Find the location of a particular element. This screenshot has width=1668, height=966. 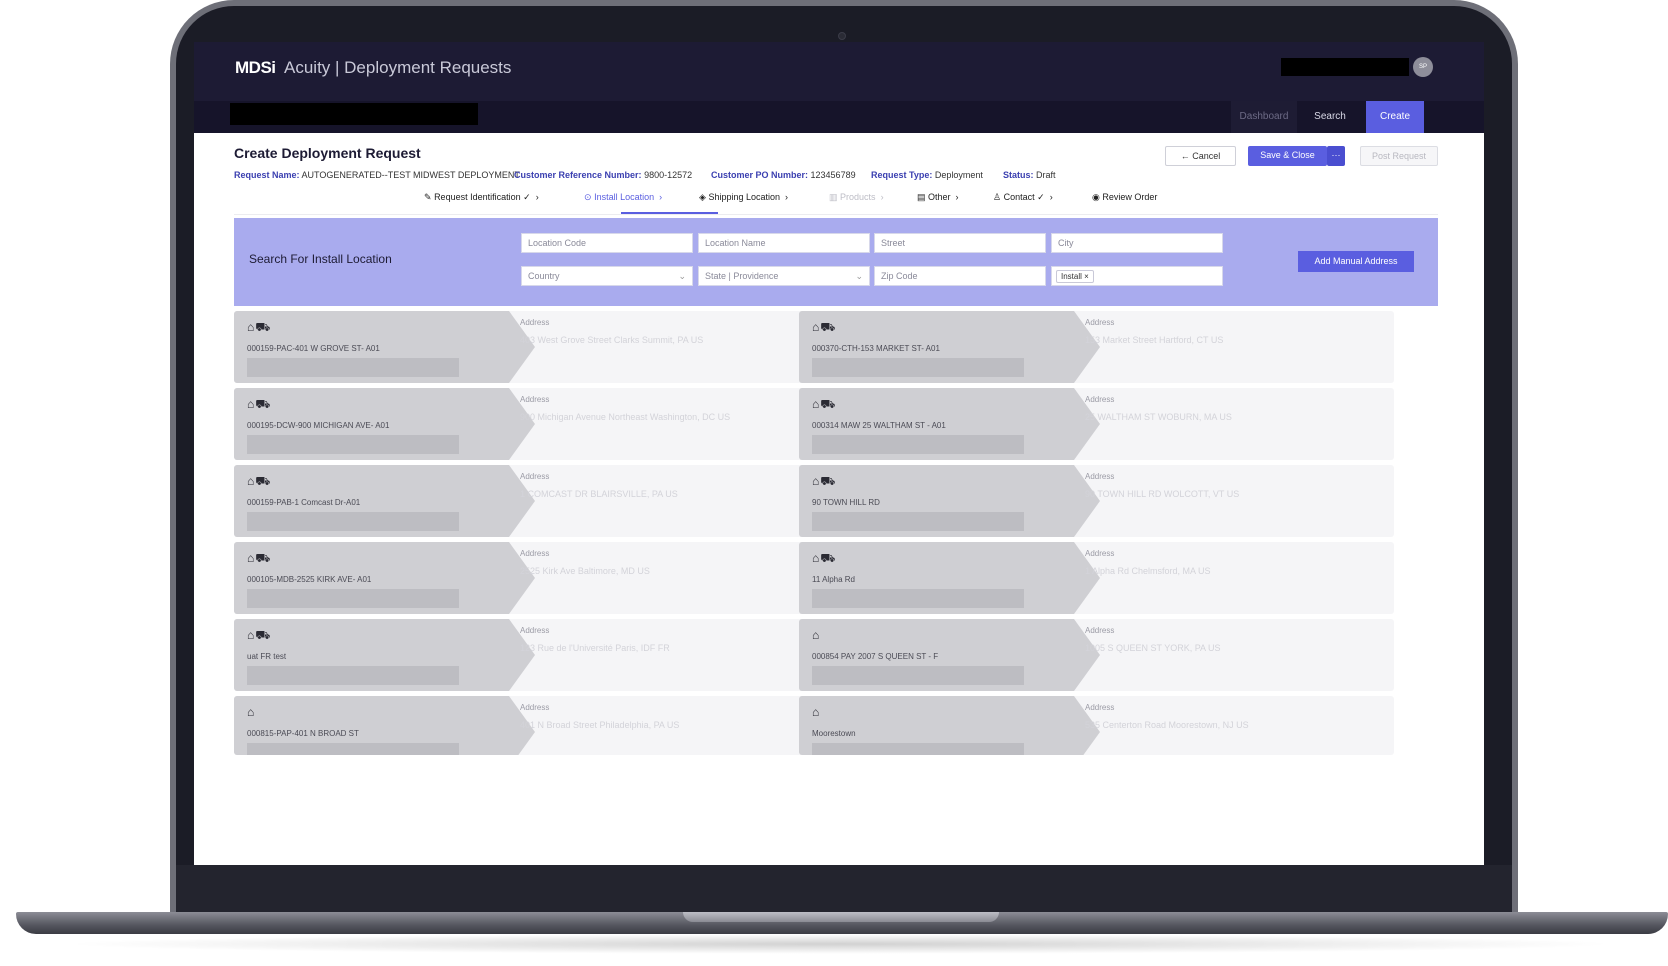

location-card-header: ⌂⛟ 000370-CTH-153 MARKET ST- A01 is located at coordinates (936, 347).